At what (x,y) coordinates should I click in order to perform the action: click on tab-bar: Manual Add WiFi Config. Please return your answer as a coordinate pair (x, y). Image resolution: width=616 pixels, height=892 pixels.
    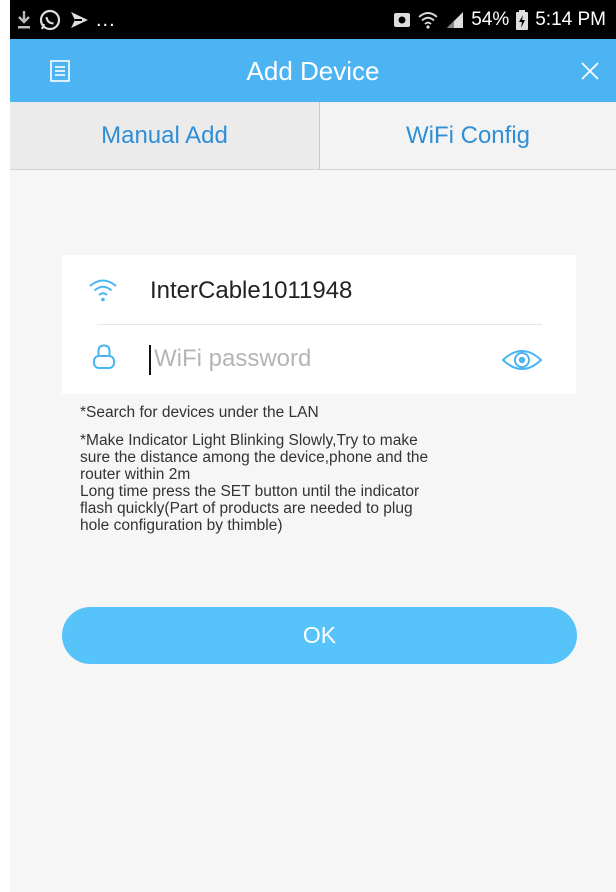
    Looking at the image, I should click on (313, 136).